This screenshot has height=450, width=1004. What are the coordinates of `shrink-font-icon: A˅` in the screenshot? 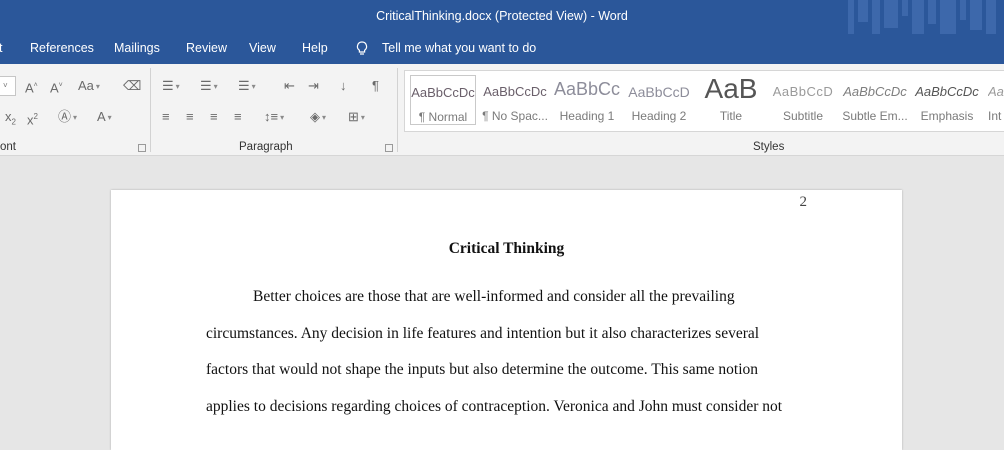 It's located at (56, 86).